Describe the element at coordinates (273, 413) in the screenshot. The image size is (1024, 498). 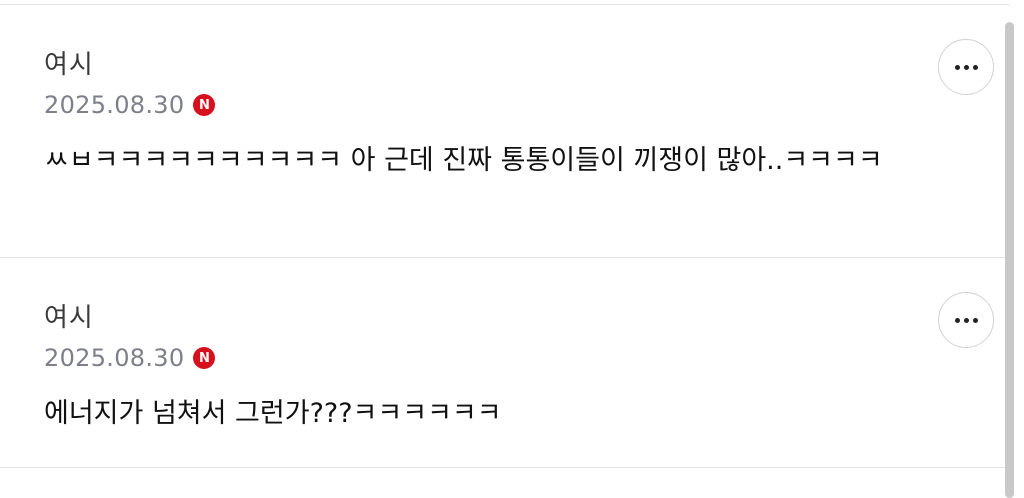
I see `comment-body: 에너지가 넘쳐서 그런가???ㅋㅋㅋㅋㅋㅋ` at that location.